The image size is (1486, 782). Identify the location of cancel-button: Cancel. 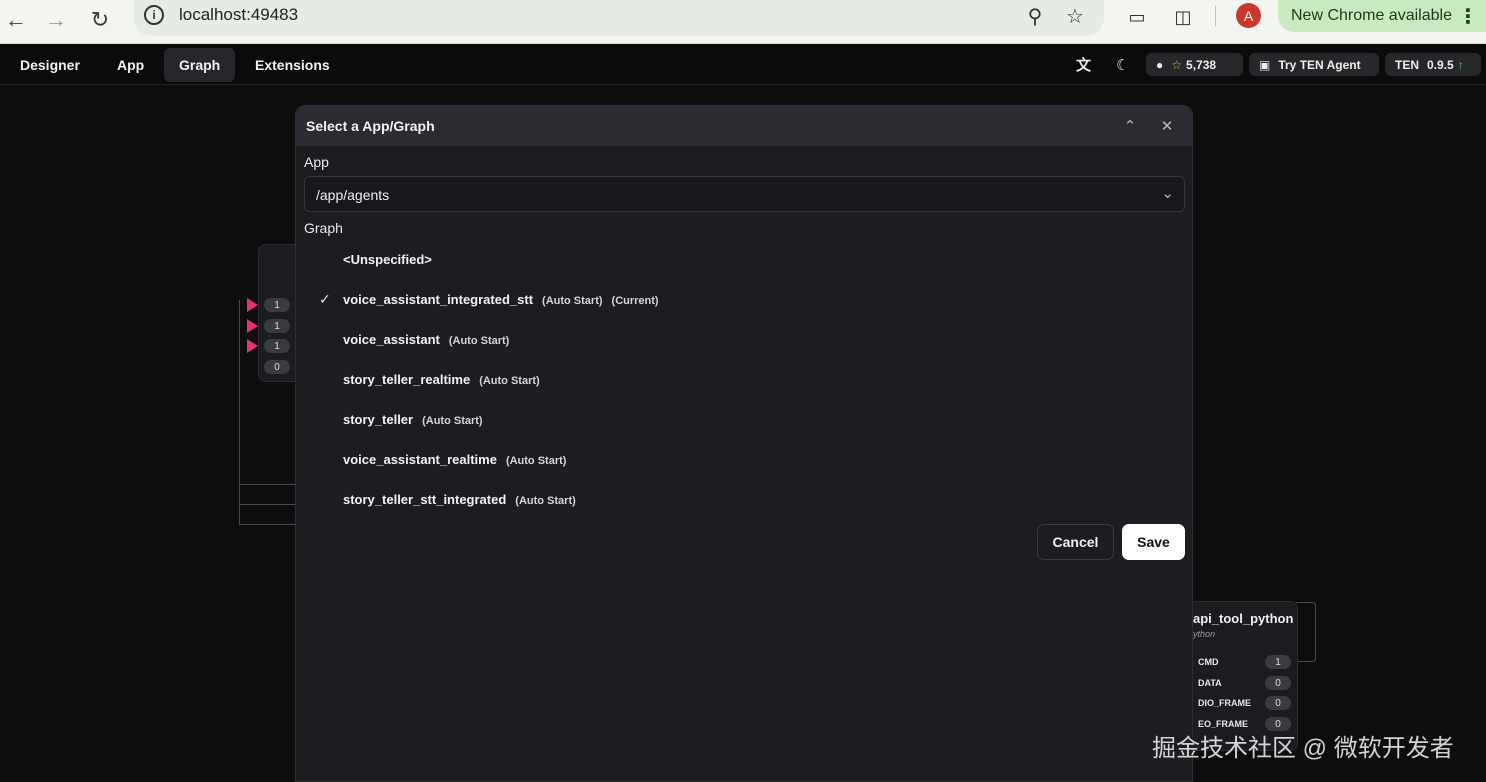
(1075, 542).